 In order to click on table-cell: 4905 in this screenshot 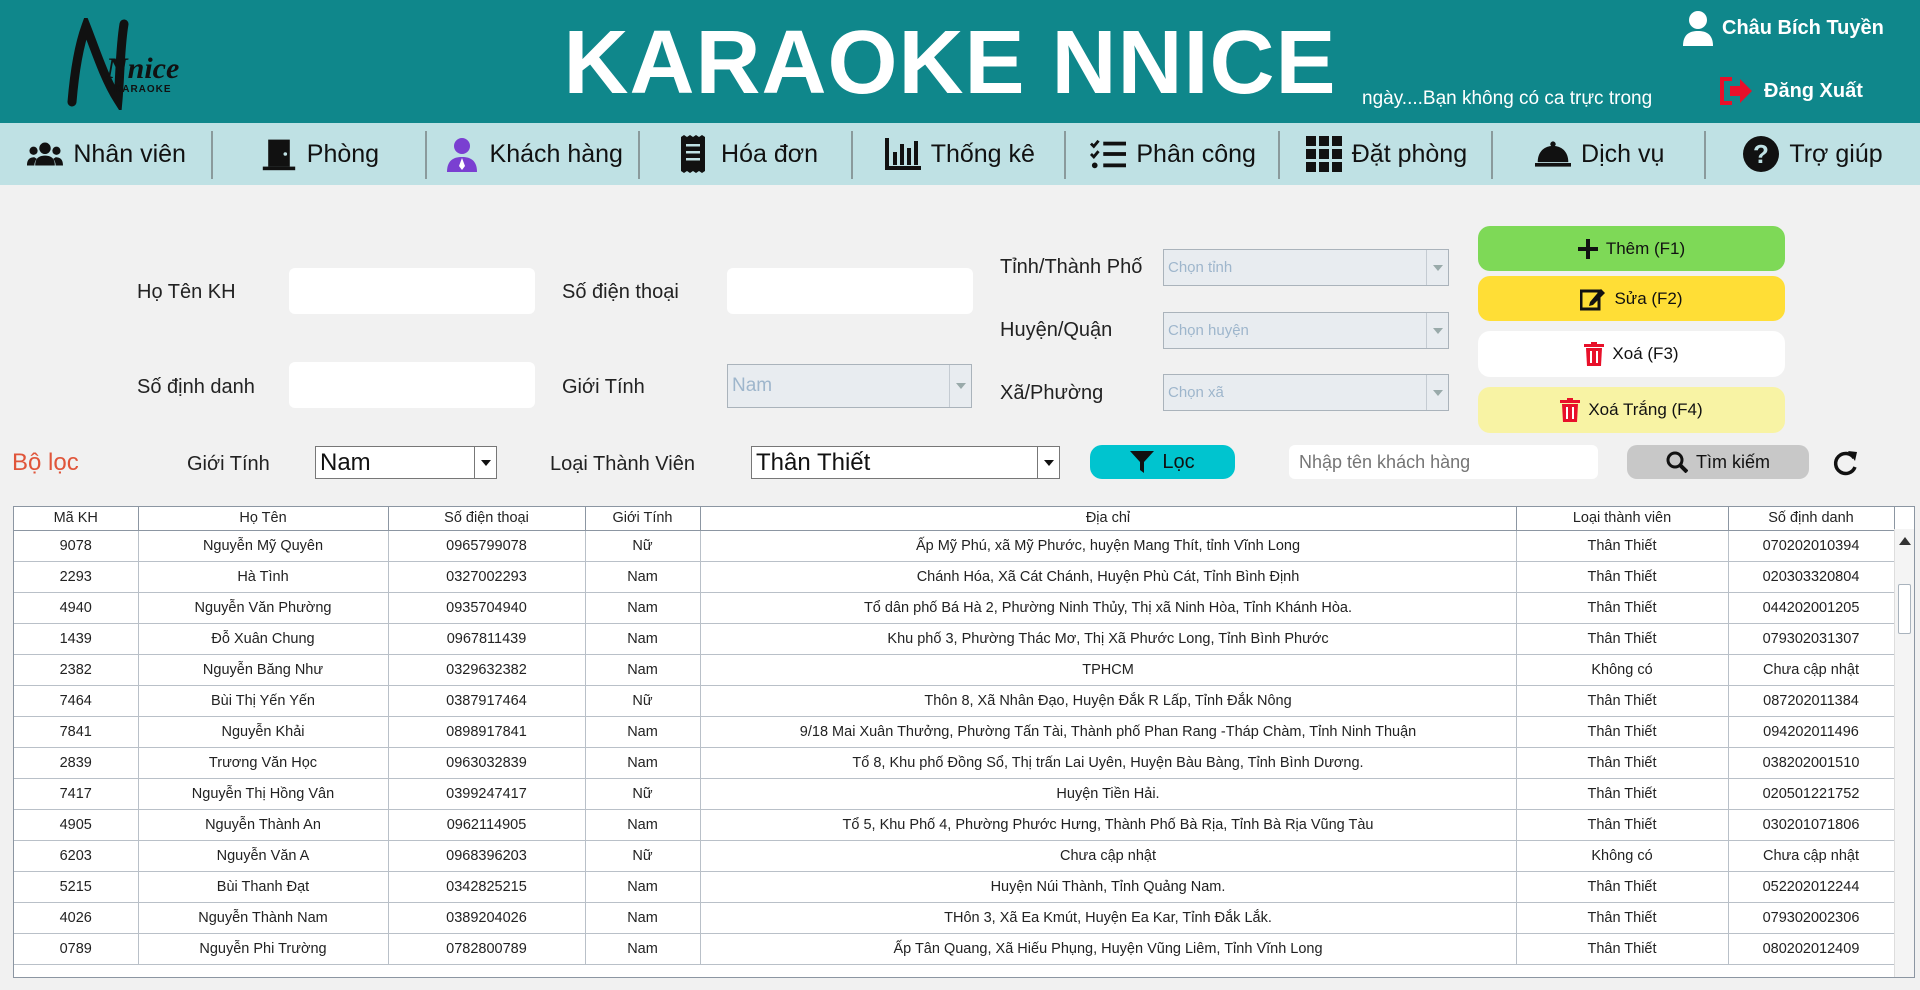, I will do `click(76, 825)`.